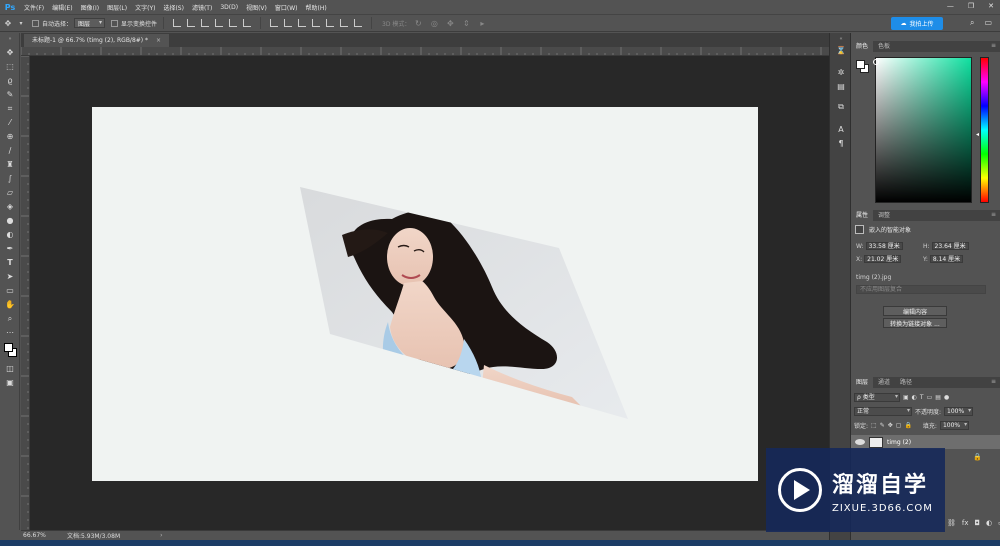  Describe the element at coordinates (10, 220) in the screenshot. I see `blur-tool-icon: ●` at that location.